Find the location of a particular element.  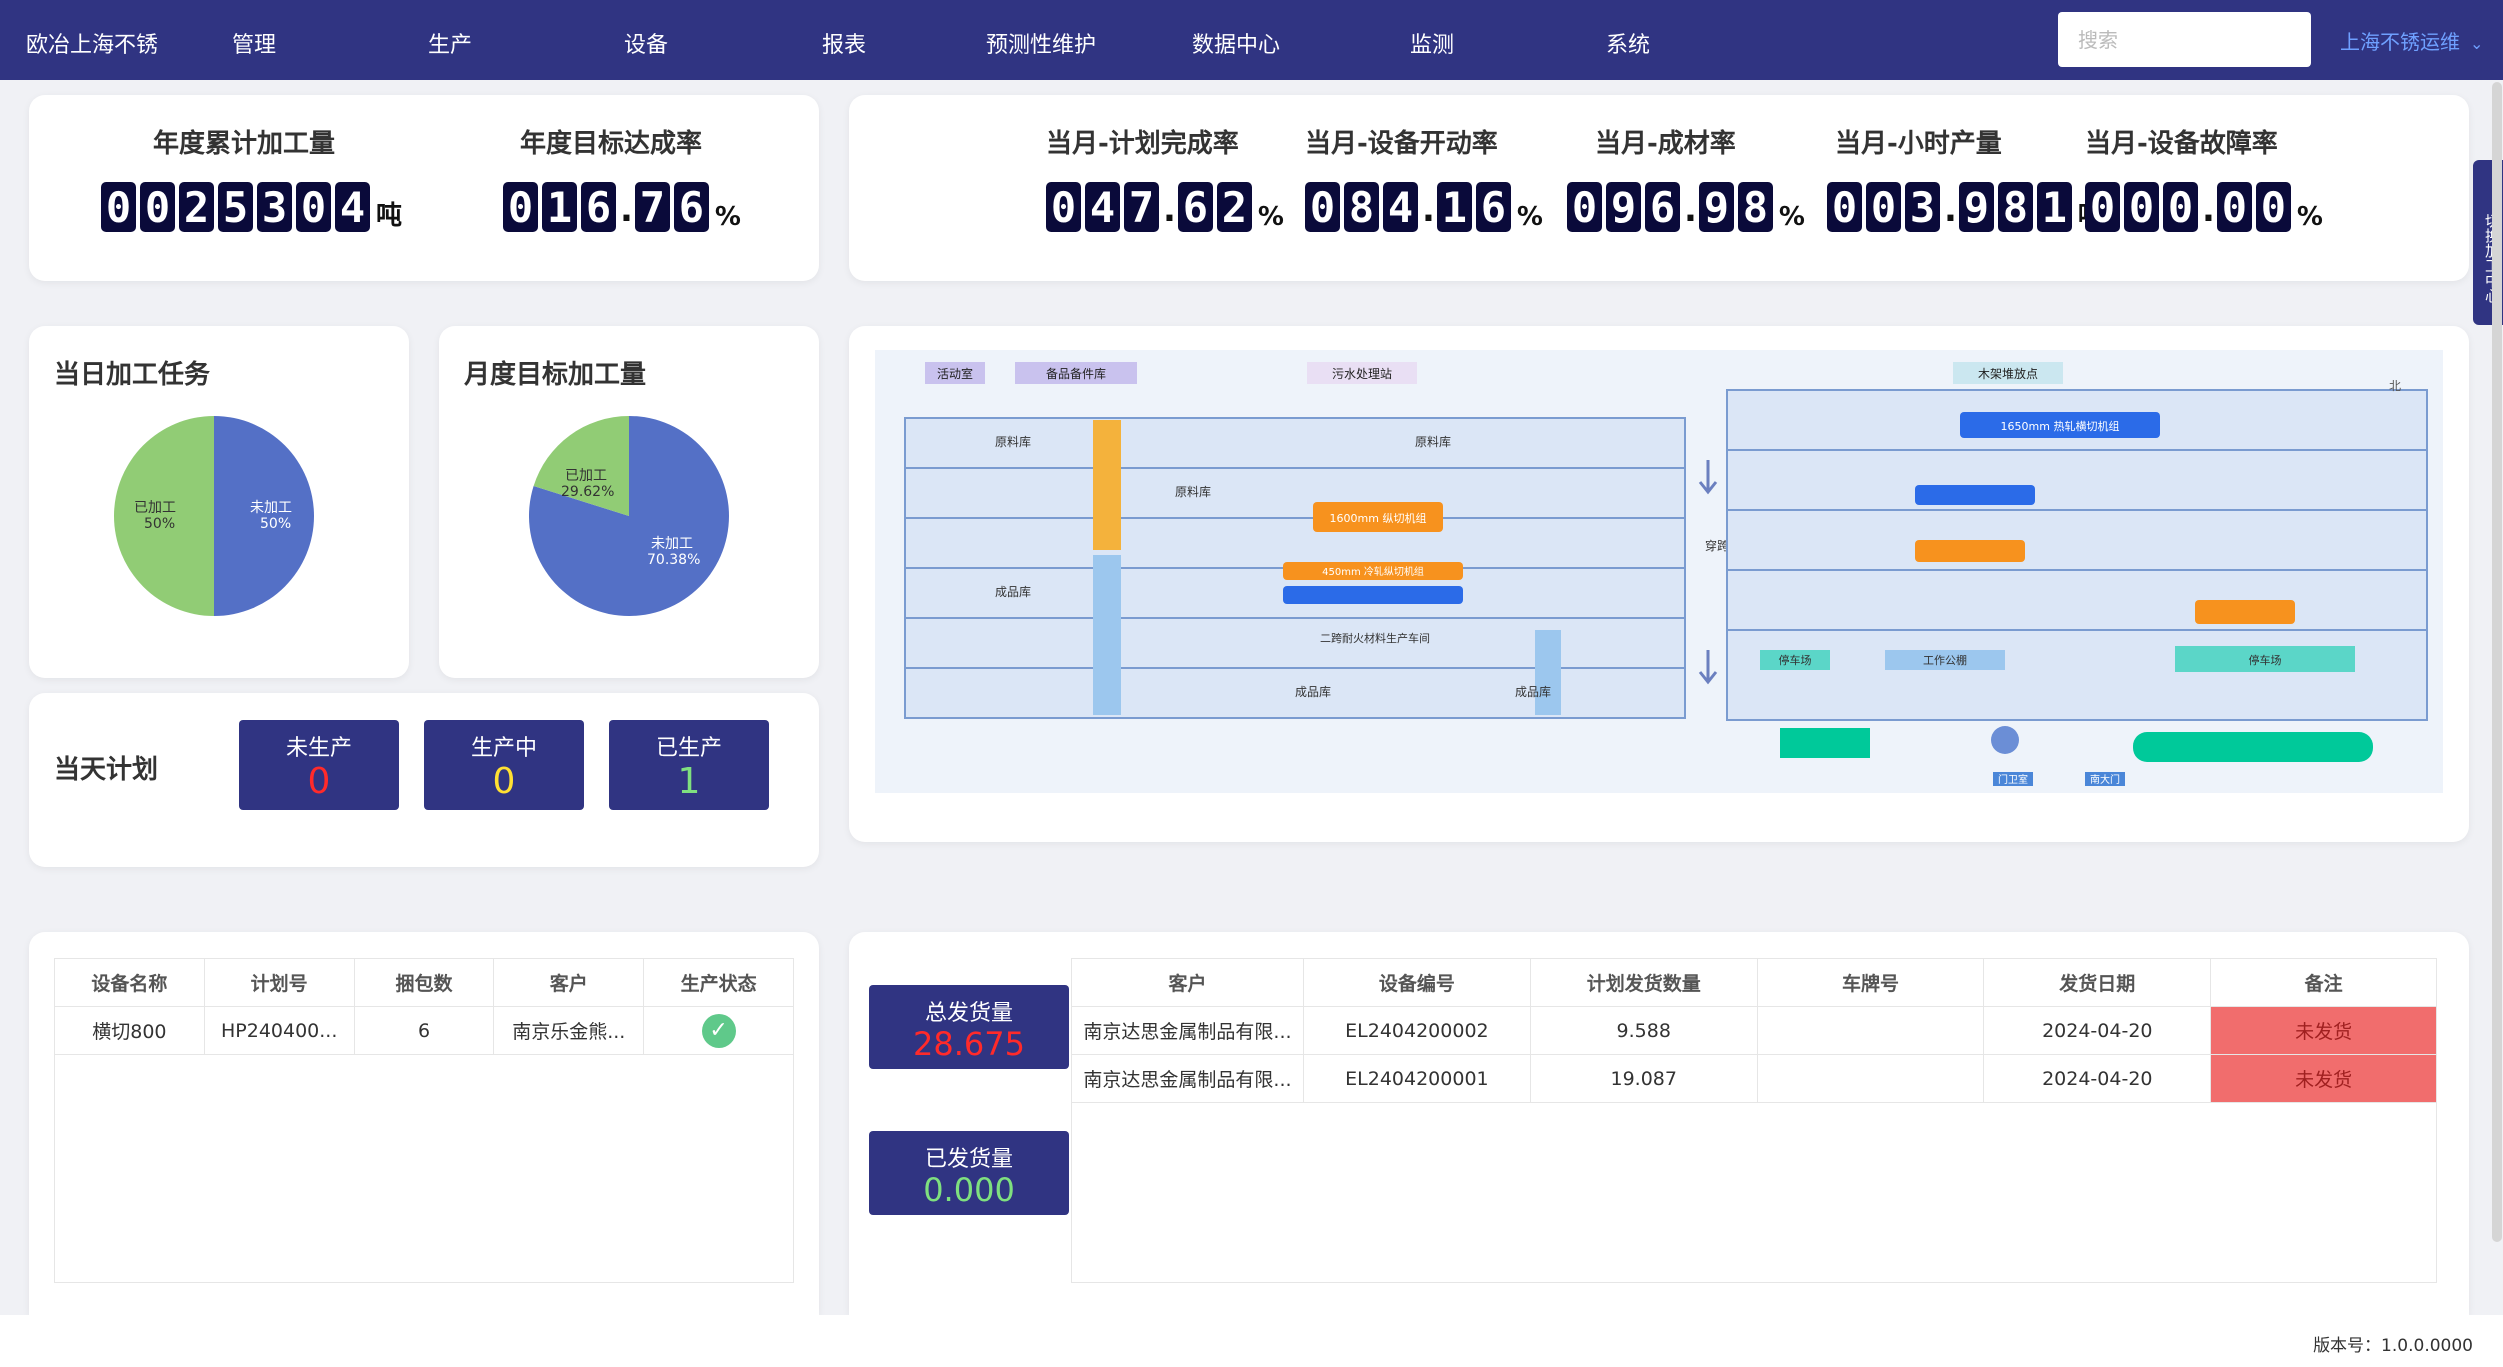

plan-completed-value: 1 is located at coordinates (689, 781).